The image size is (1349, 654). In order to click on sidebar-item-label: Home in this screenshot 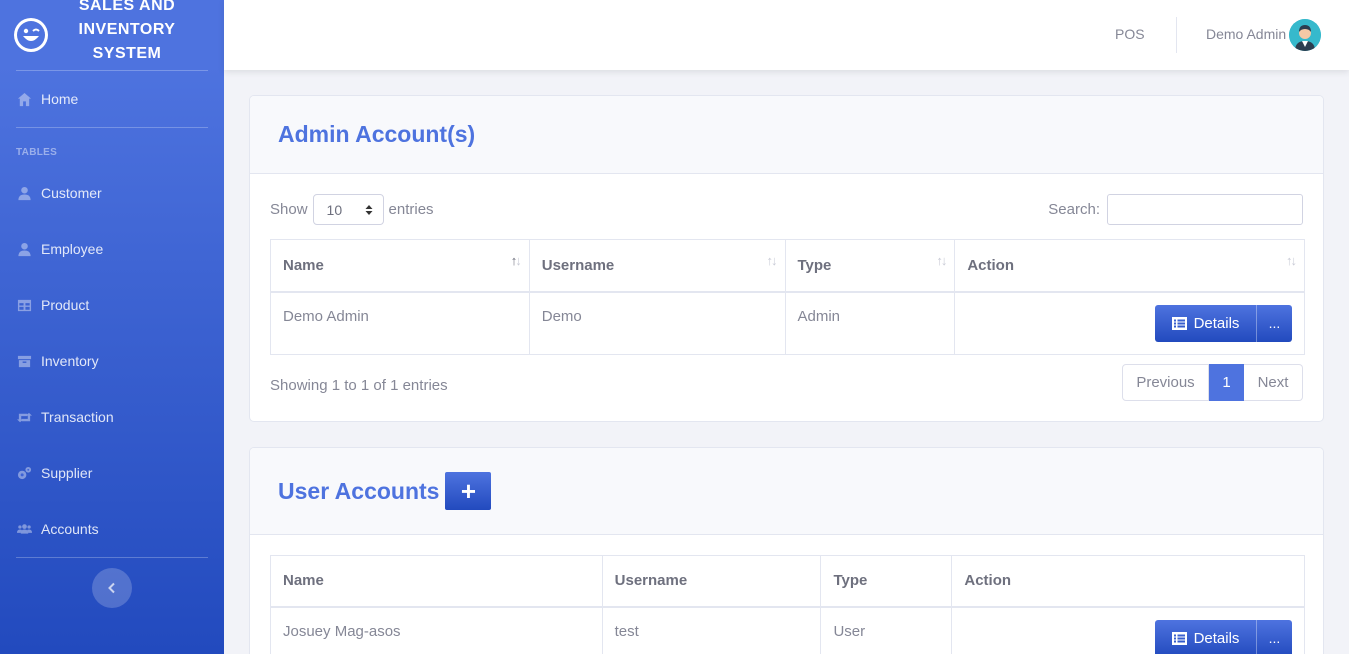, I will do `click(60, 99)`.